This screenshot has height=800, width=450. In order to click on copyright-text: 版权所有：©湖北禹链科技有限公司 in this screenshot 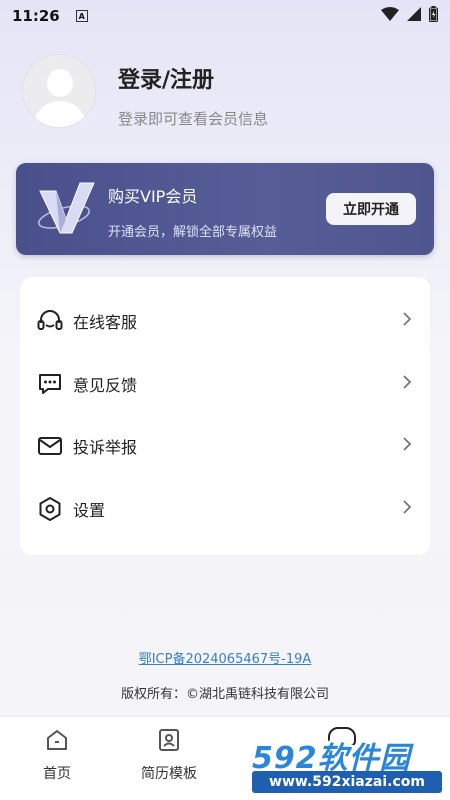, I will do `click(224, 694)`.